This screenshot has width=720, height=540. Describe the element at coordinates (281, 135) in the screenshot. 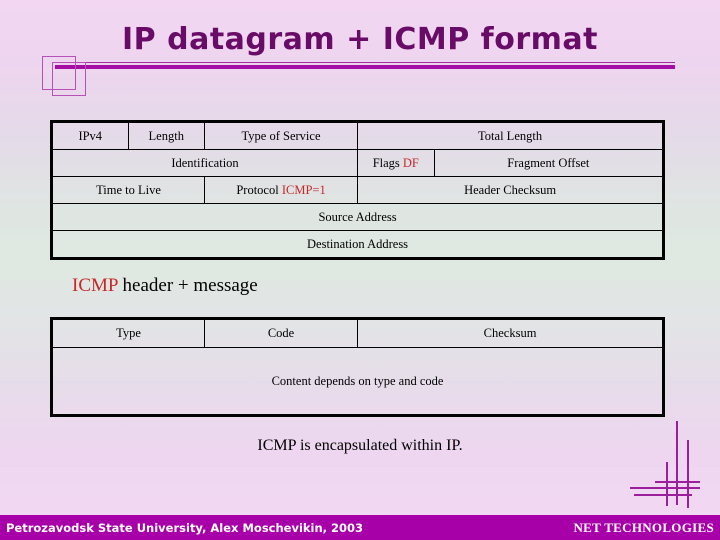

I see `field-type-of-service: Type of Service` at that location.